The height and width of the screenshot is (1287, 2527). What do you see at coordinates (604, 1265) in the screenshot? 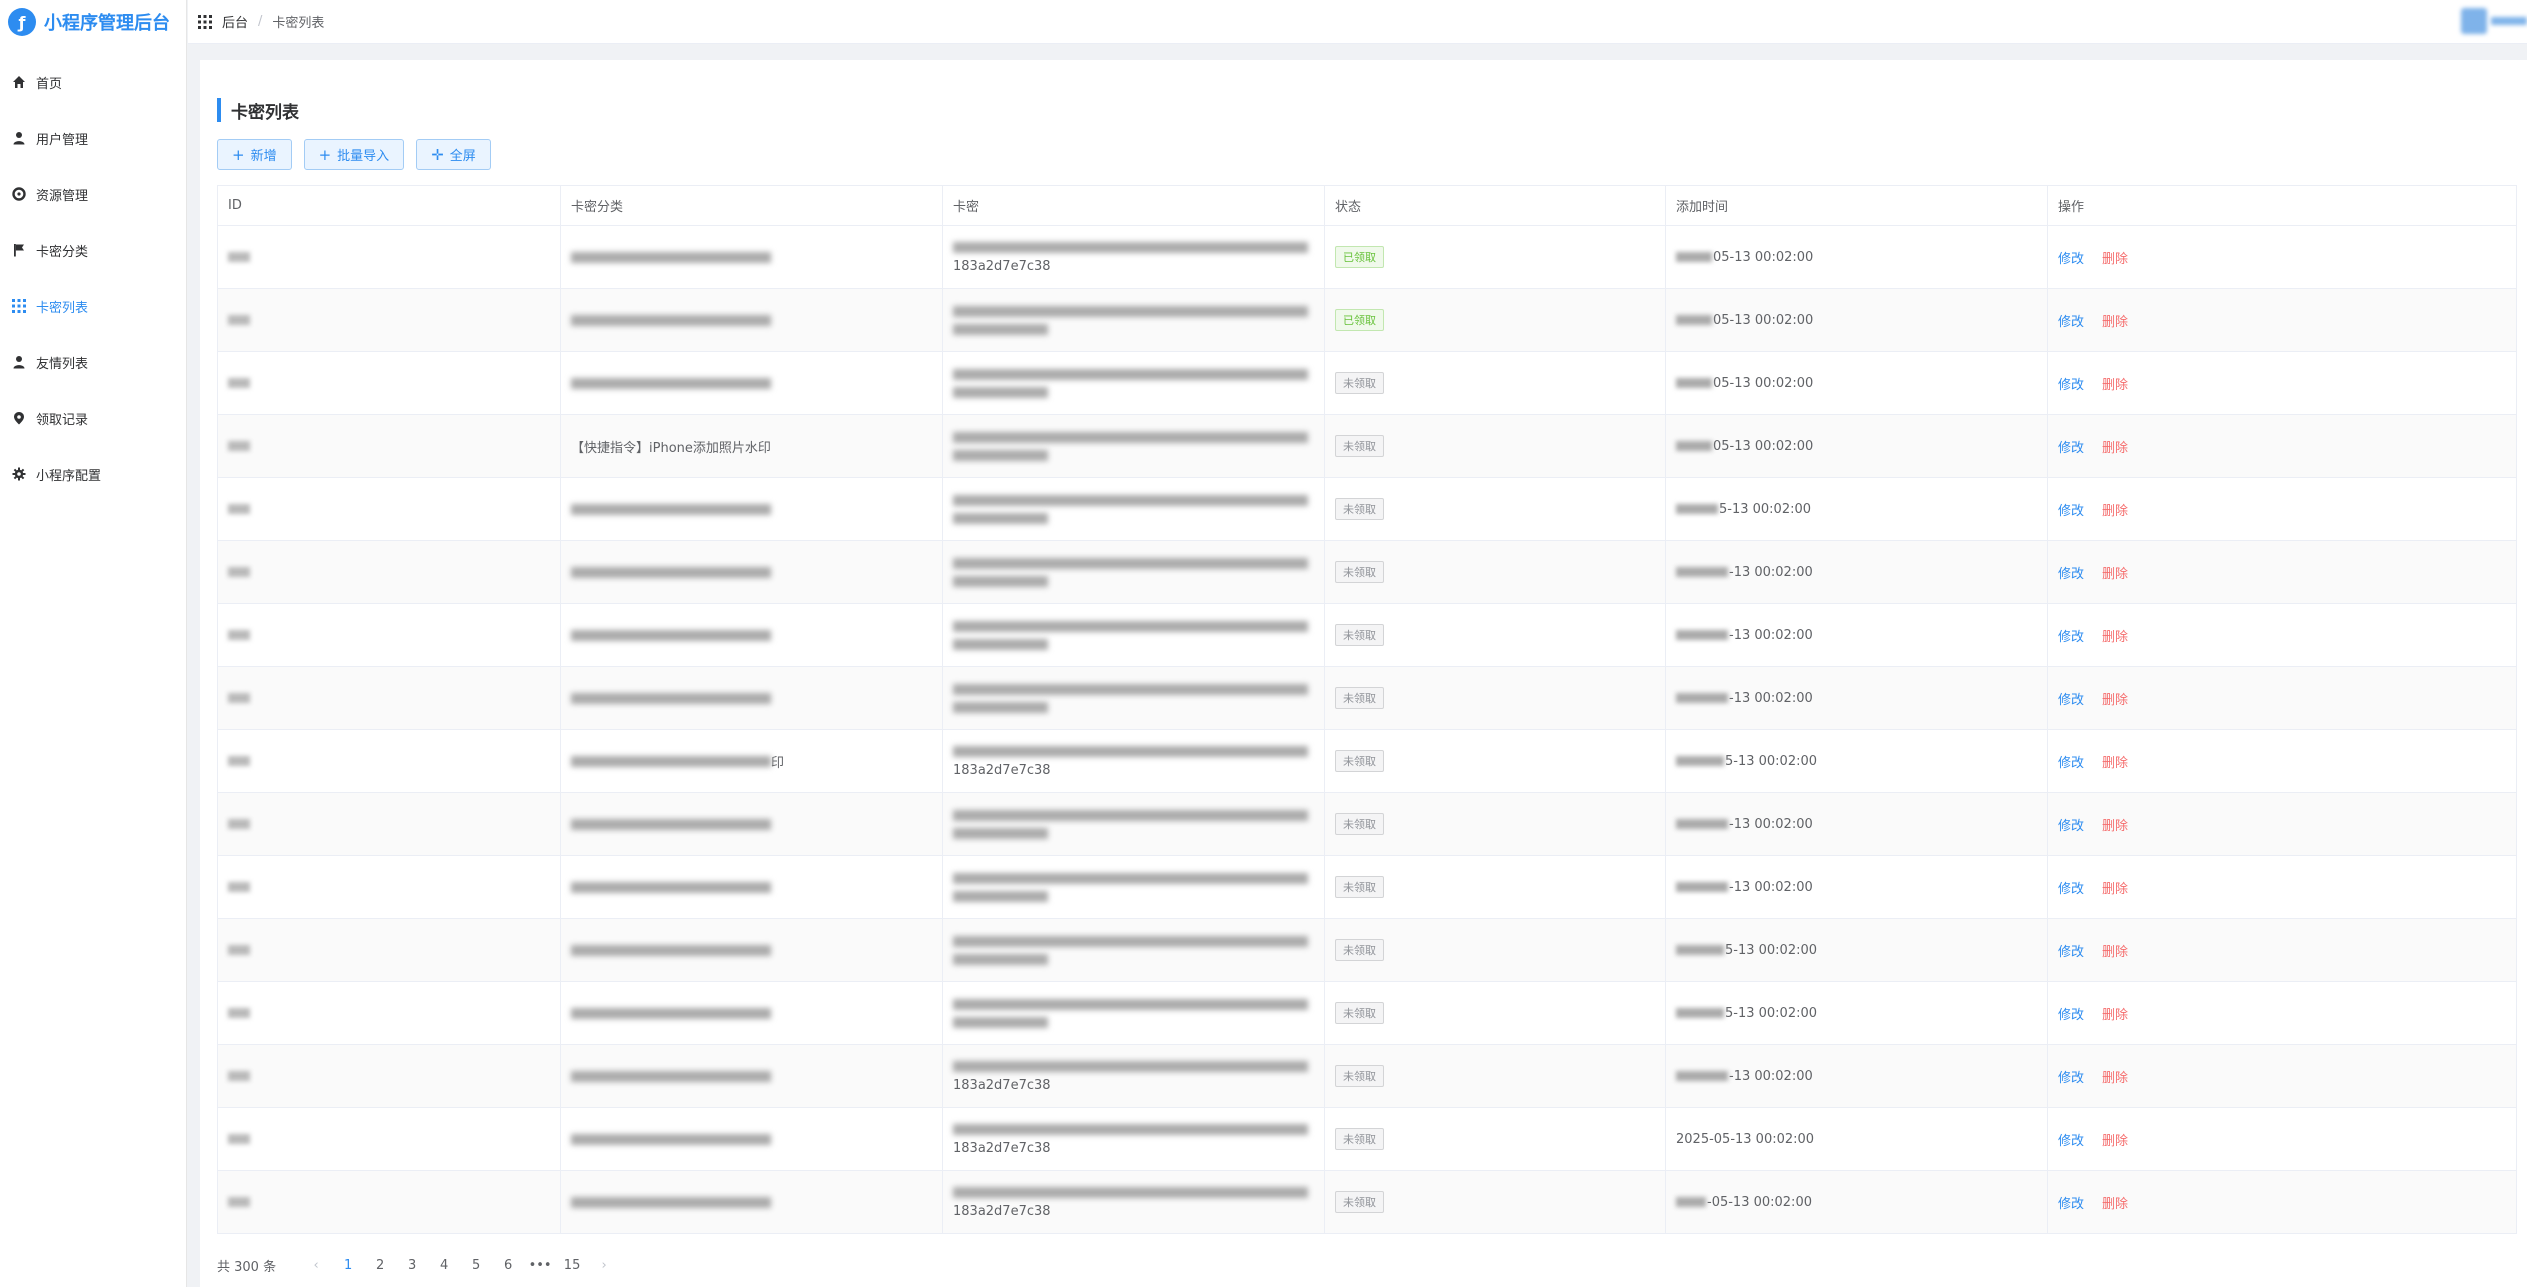
I see `next-page-button: ›` at bounding box center [604, 1265].